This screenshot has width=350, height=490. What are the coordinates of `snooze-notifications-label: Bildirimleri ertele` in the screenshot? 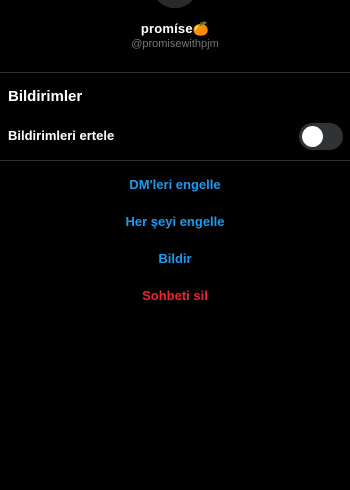 It's located at (61, 135).